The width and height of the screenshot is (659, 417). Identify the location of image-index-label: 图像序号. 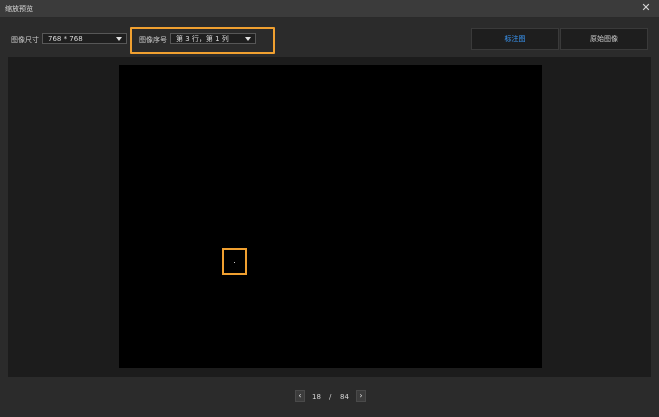
(153, 40).